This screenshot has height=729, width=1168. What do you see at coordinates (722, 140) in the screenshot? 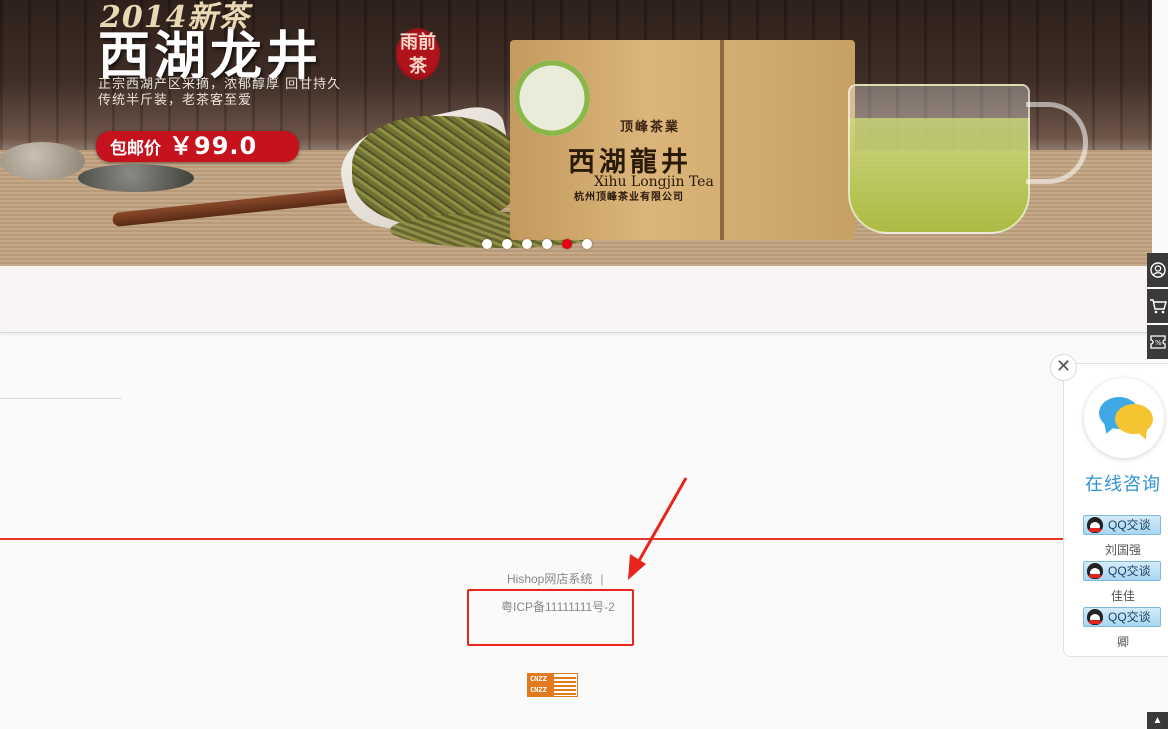
I see `package-twine` at bounding box center [722, 140].